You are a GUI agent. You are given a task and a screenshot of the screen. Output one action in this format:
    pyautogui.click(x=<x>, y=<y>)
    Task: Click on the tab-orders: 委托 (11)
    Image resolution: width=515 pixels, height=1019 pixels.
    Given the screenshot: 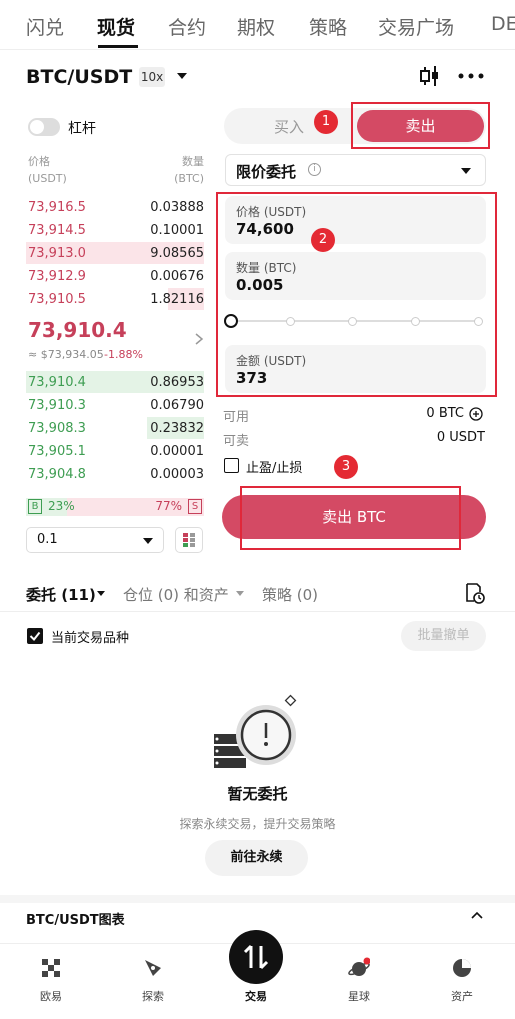 What is the action you would take?
    pyautogui.click(x=61, y=594)
    